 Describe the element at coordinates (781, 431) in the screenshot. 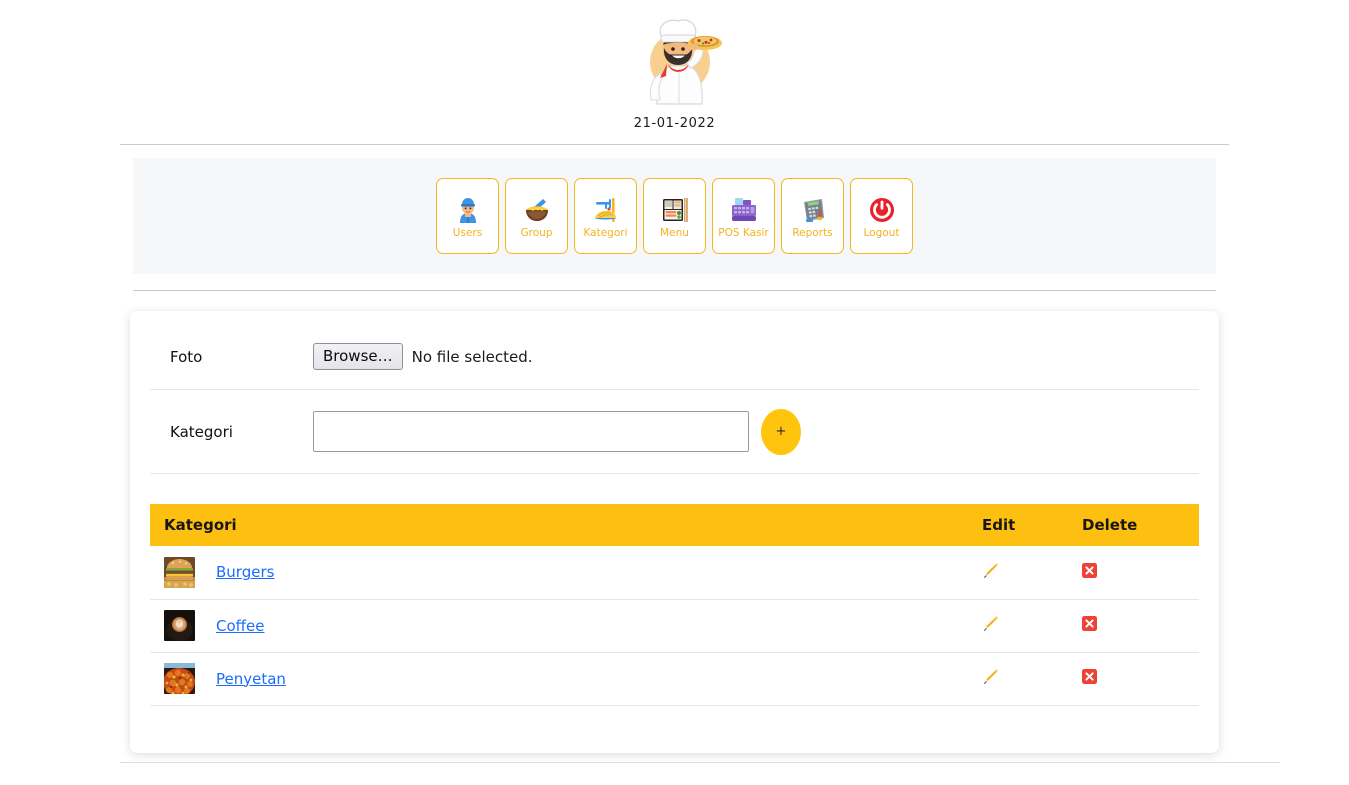

I see `add-kategori-button: +` at that location.